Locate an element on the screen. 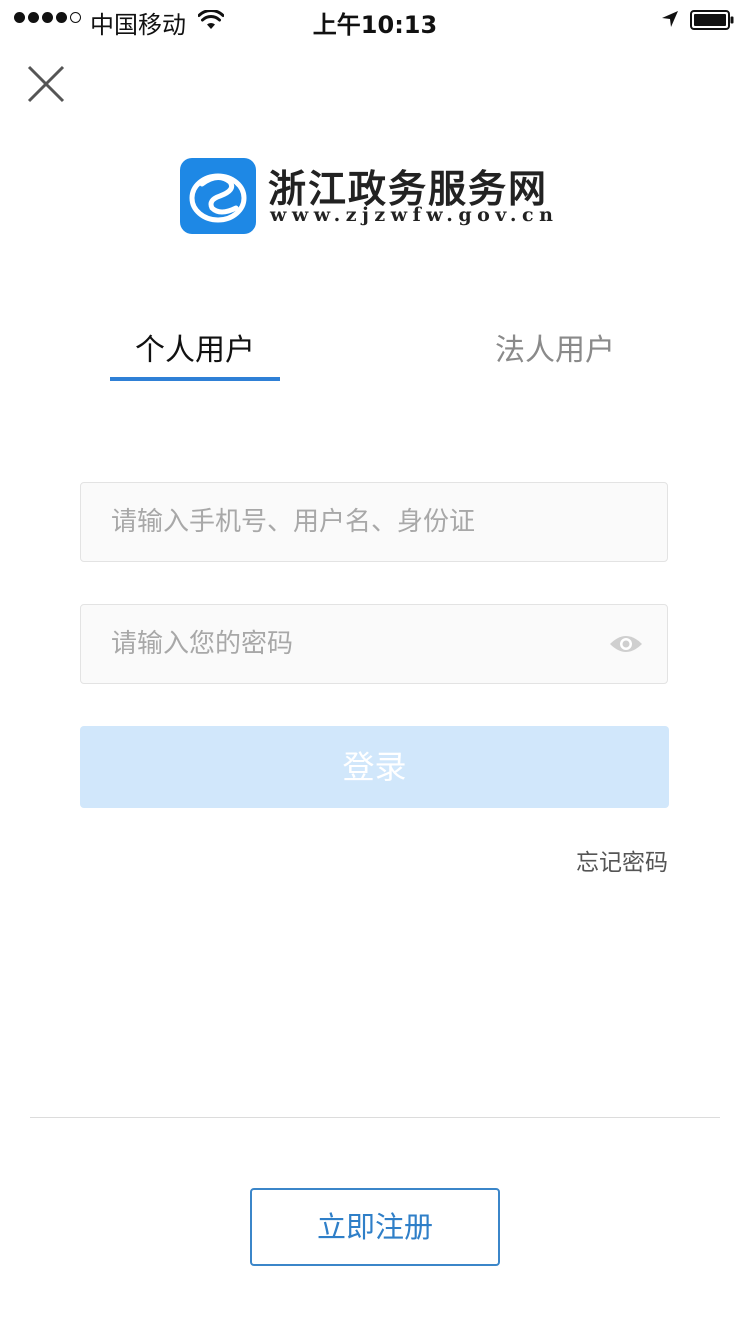  status-bar: 中国移动 上午10:13 is located at coordinates (375, 20).